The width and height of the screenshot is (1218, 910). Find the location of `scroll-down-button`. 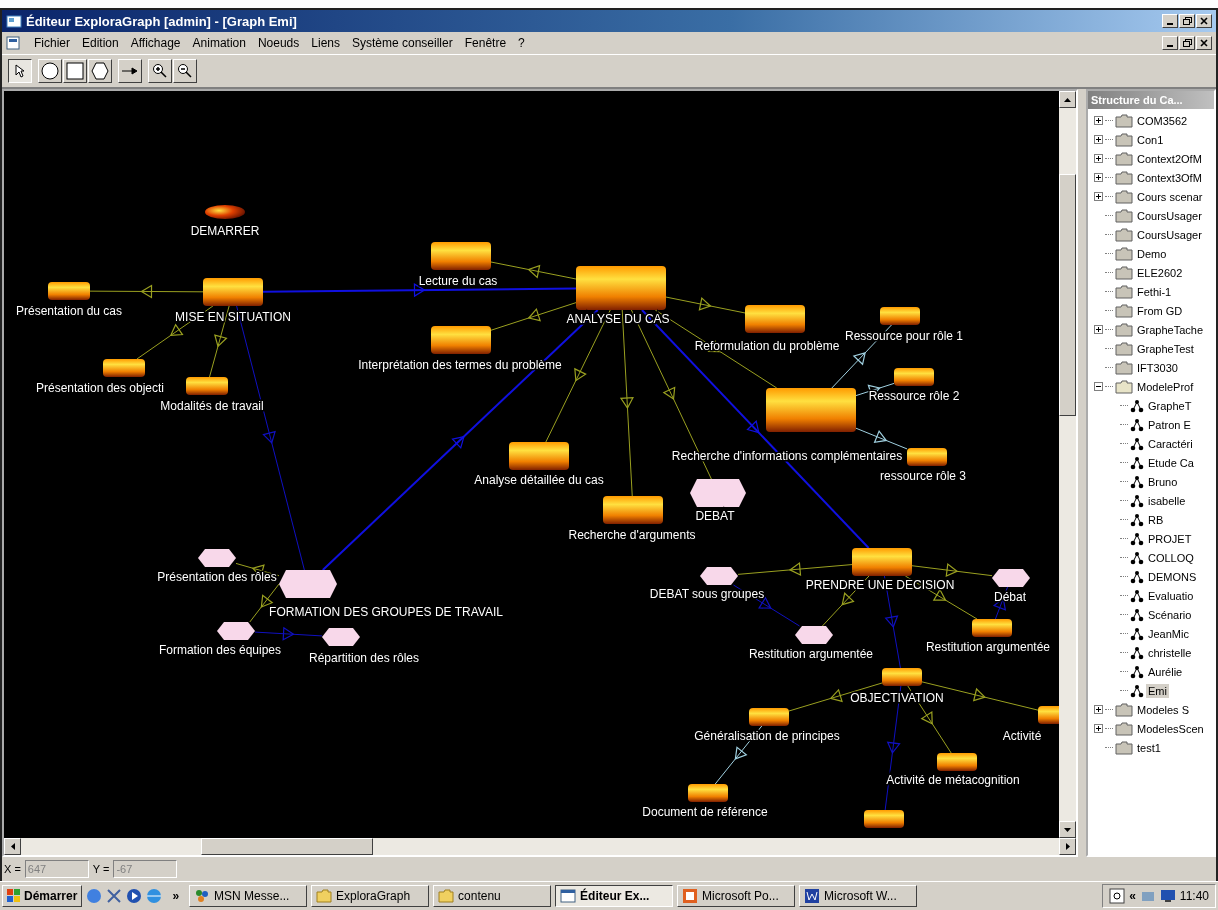

scroll-down-button is located at coordinates (1067, 829).